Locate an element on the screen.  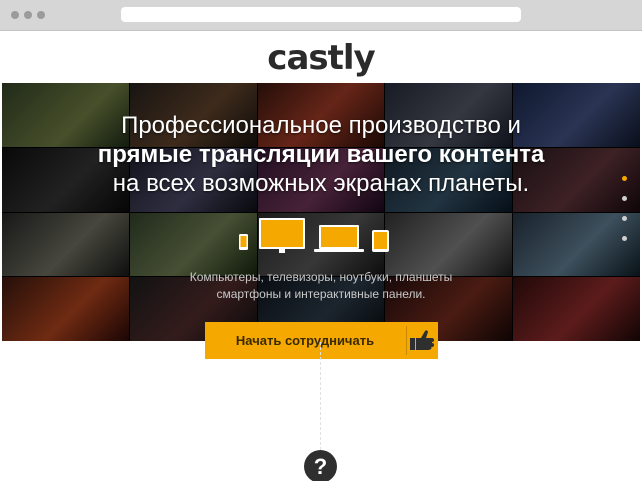
window-maximize-dot is located at coordinates (41, 15).